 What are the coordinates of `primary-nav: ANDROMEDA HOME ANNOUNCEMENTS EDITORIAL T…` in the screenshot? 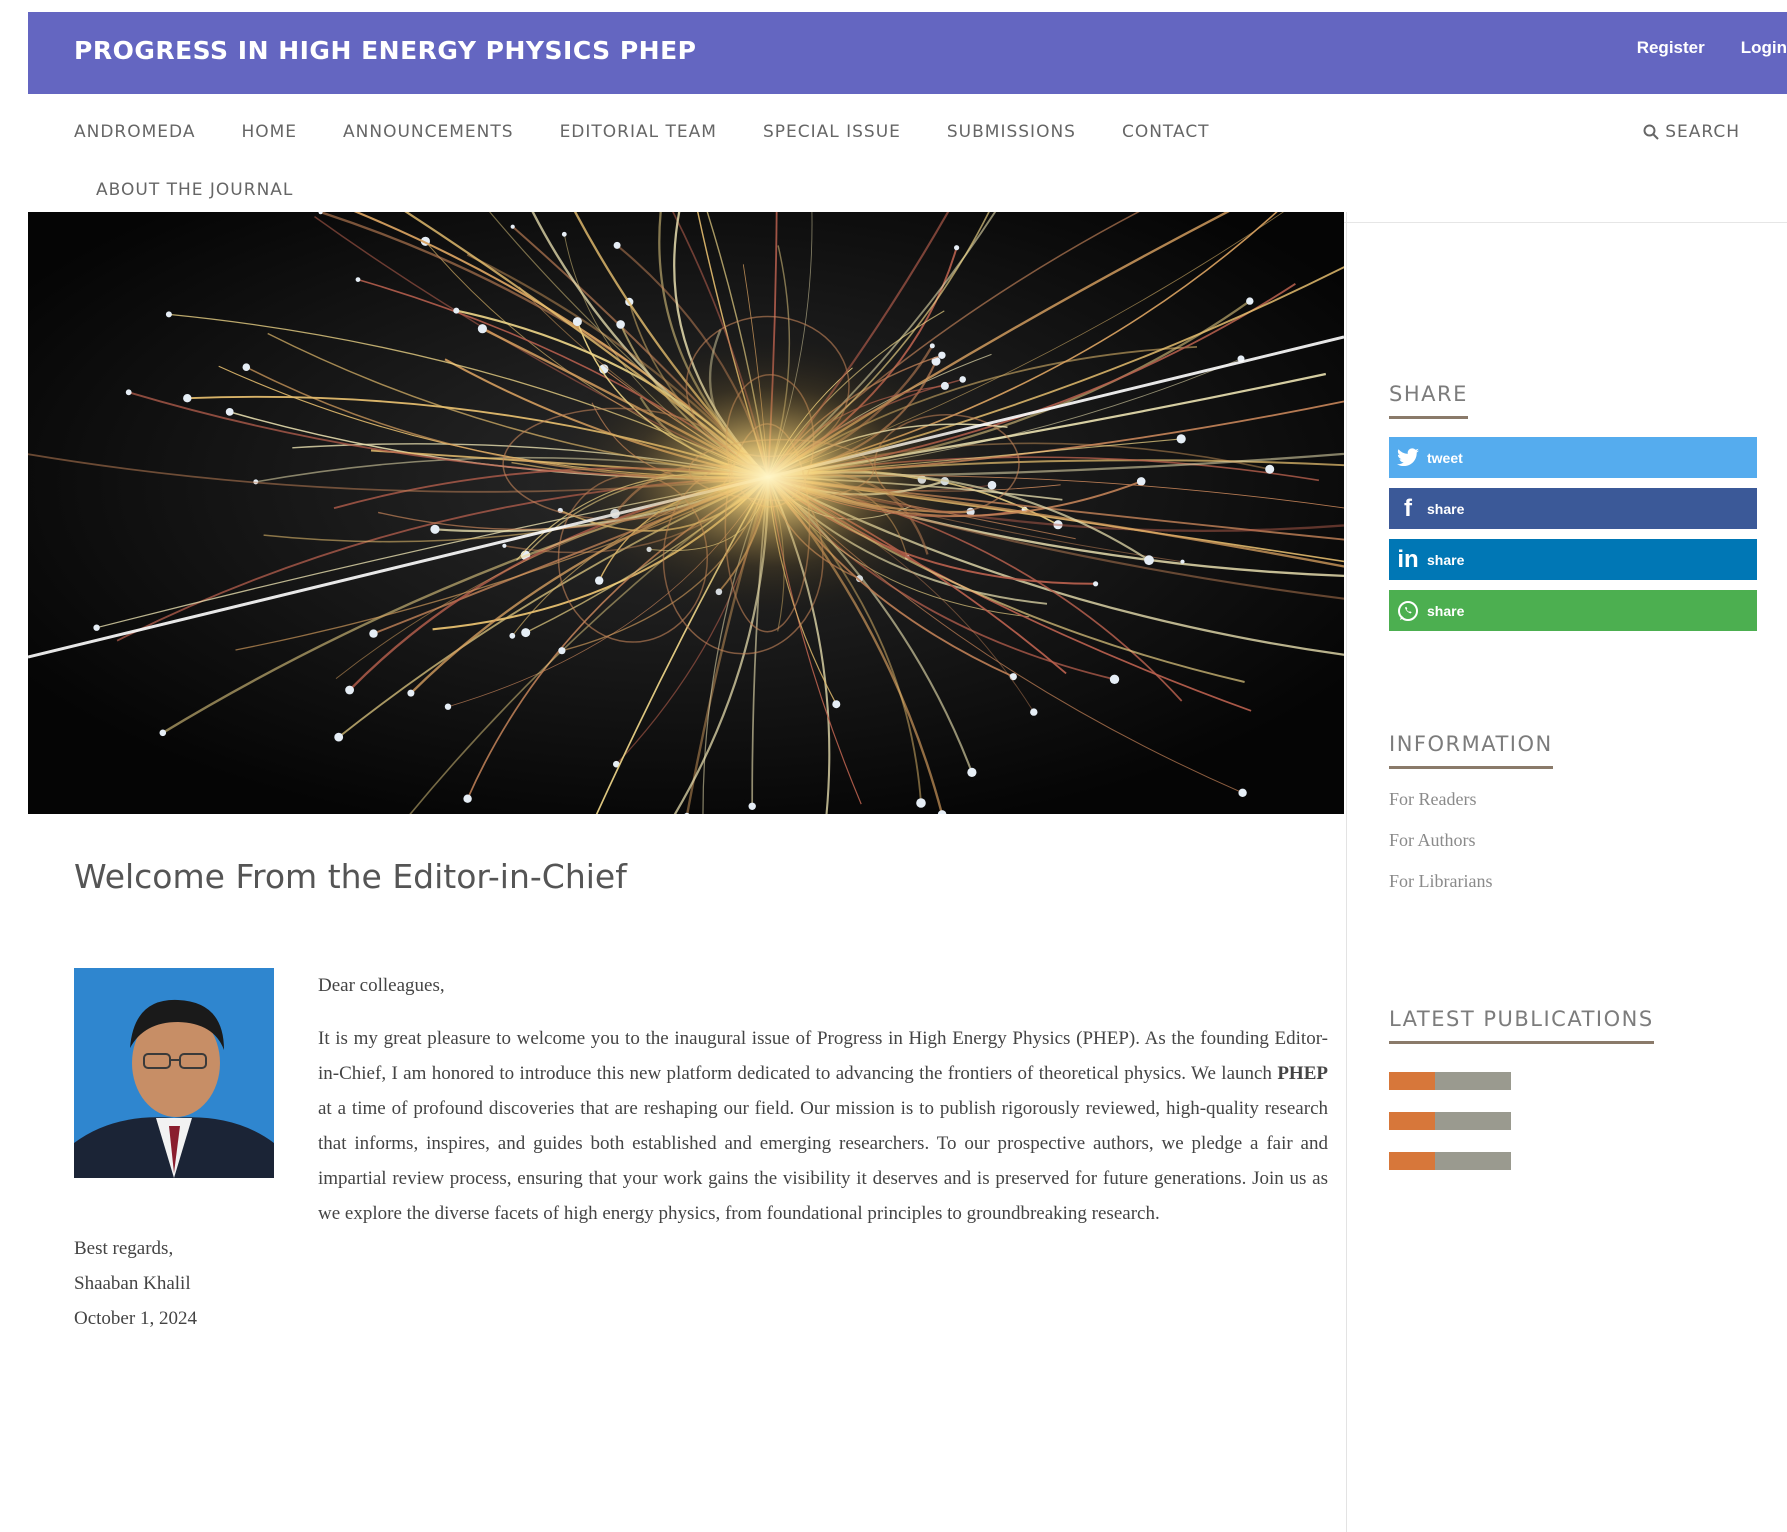 It's located at (907, 158).